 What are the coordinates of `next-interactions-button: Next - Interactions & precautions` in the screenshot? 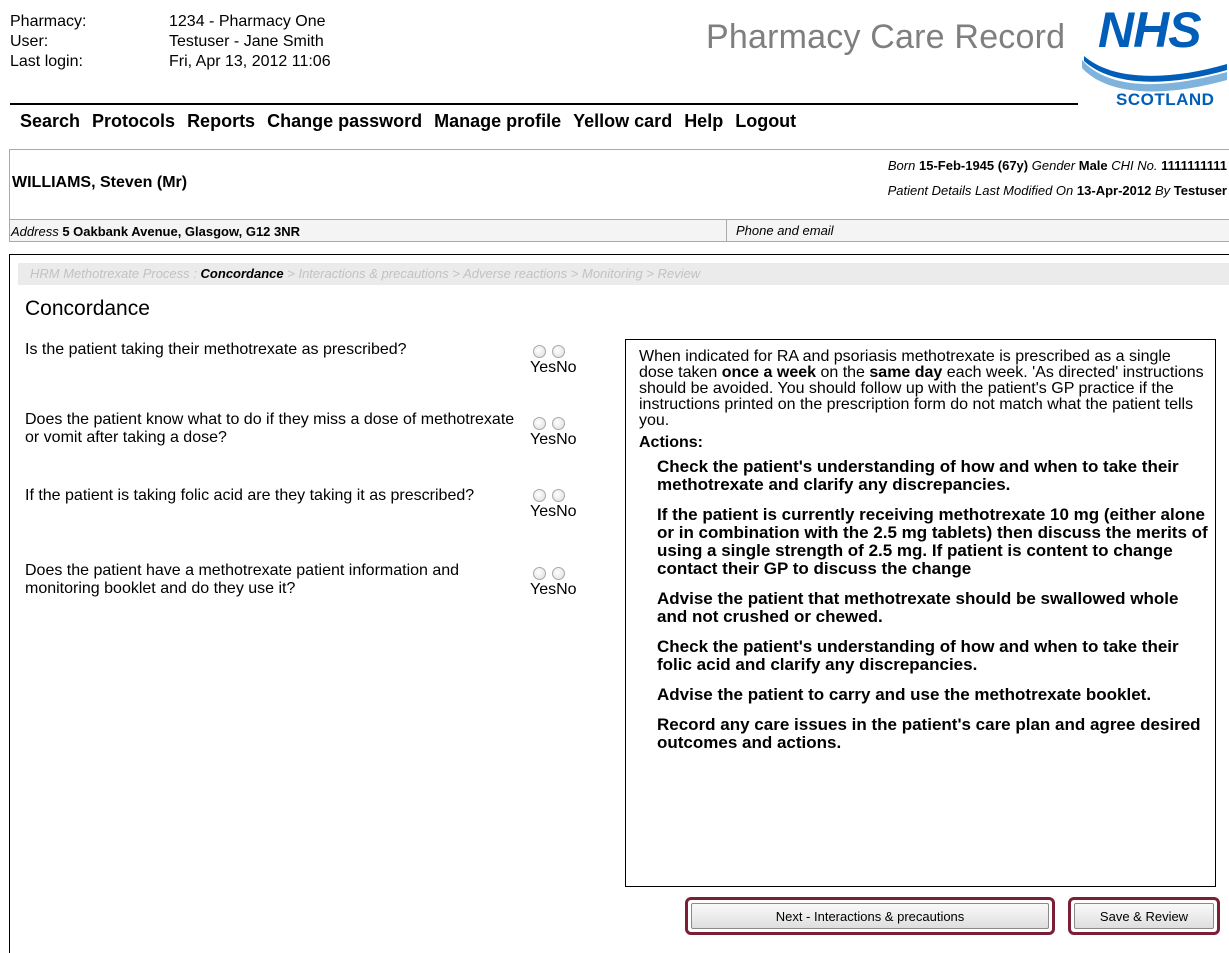 It's located at (870, 916).